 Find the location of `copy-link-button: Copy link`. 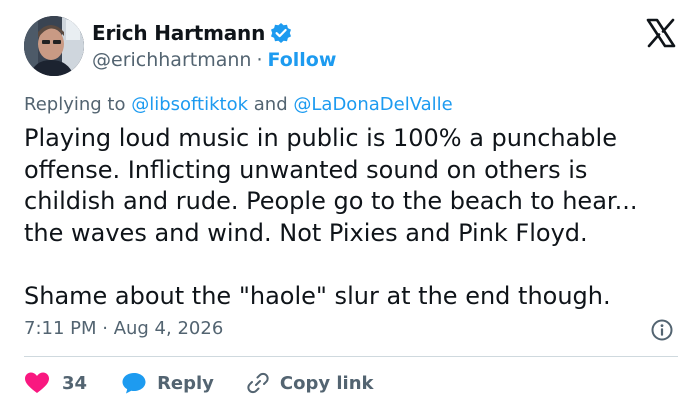

copy-link-button: Copy link is located at coordinates (310, 383).